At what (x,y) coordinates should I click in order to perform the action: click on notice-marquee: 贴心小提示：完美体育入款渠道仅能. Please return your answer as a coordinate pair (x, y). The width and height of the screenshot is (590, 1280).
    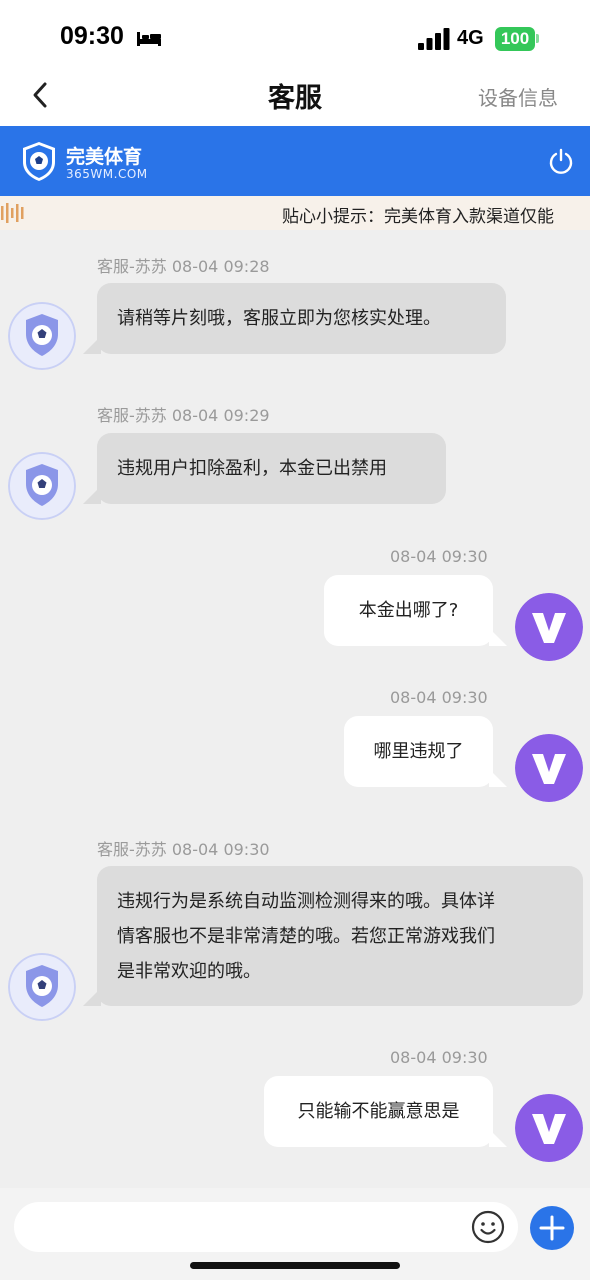
    Looking at the image, I should click on (295, 213).